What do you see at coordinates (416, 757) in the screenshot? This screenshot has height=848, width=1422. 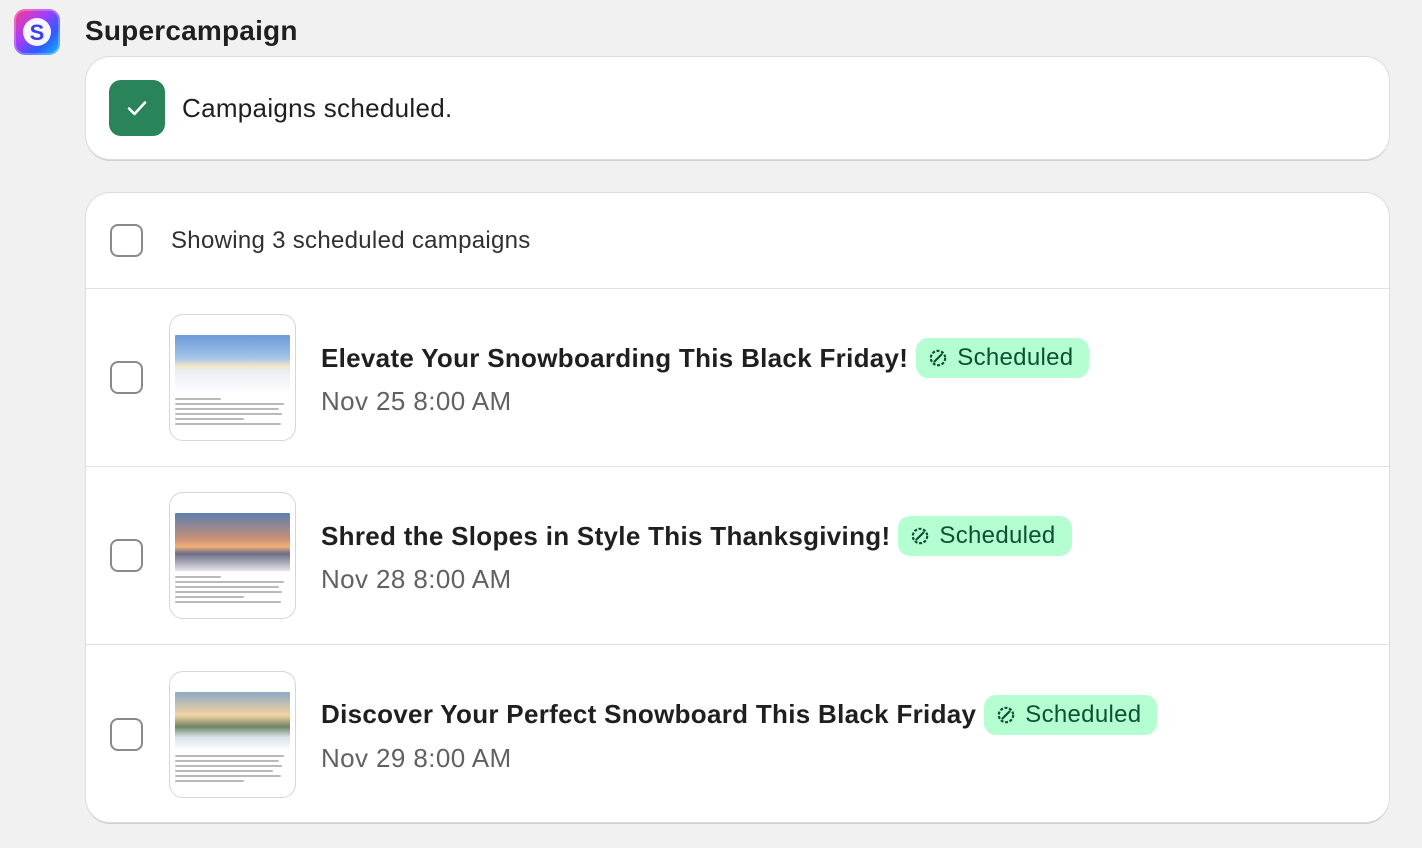 I see `campaign-date: Nov 29 8:00 AM` at bounding box center [416, 757].